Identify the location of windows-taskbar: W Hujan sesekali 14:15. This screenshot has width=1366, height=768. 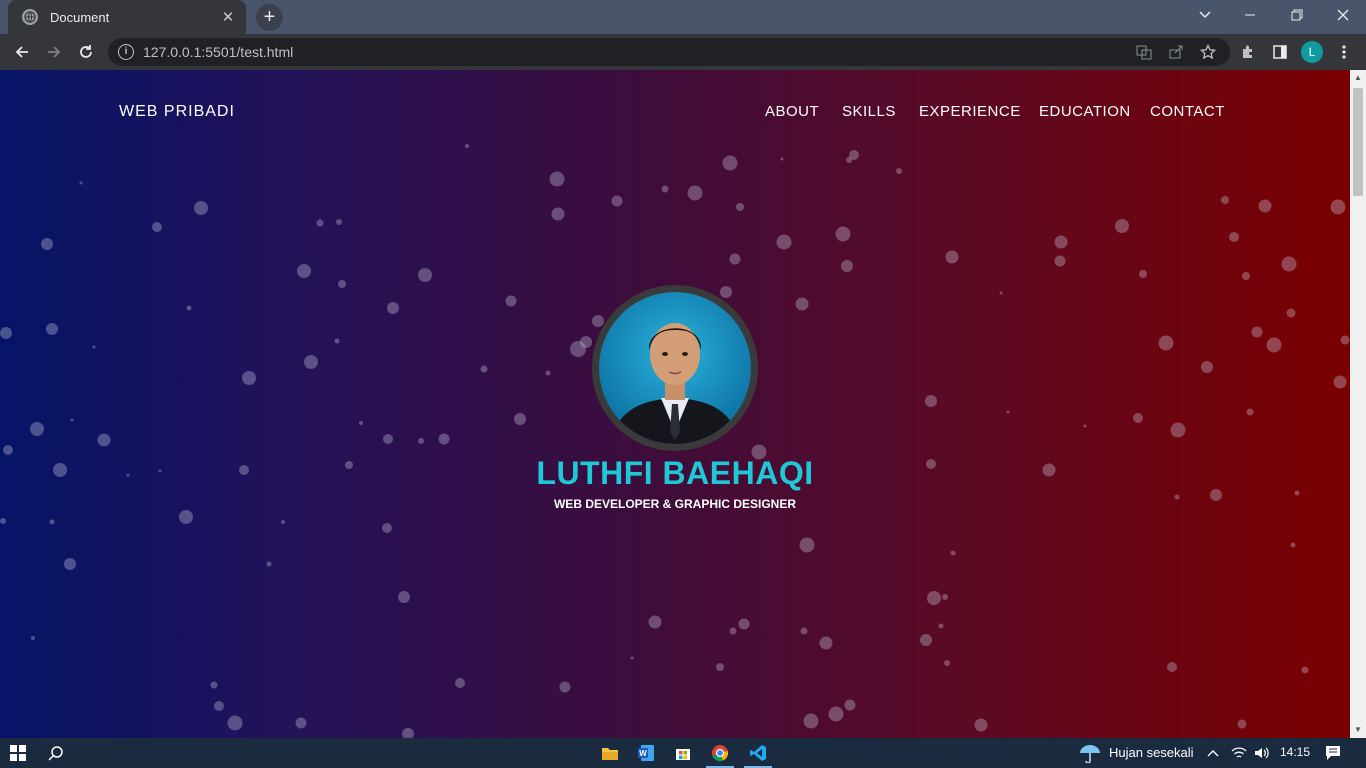
(683, 753).